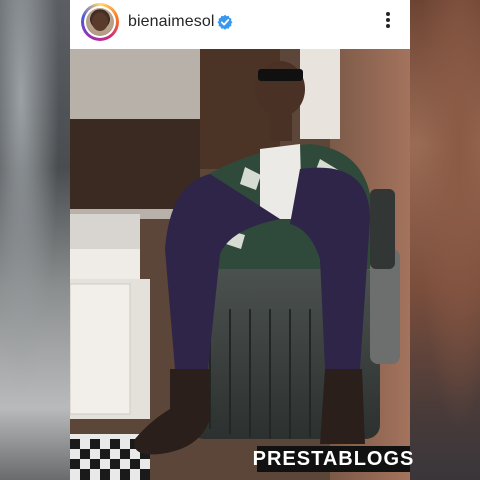 The height and width of the screenshot is (480, 480). I want to click on blurred-backdrop-left, so click(35, 240).